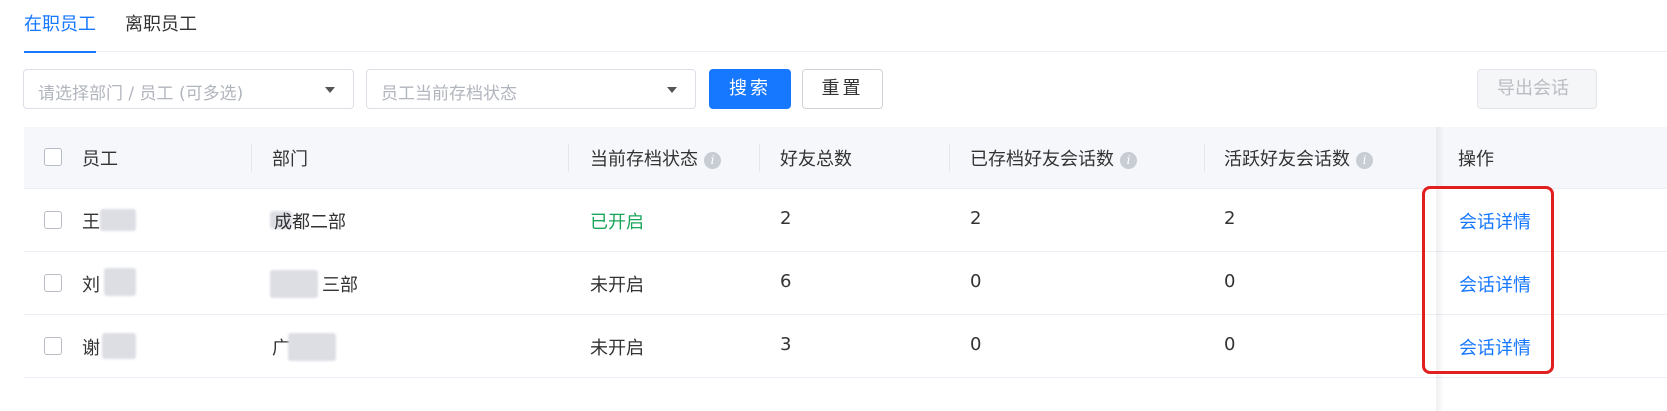  Describe the element at coordinates (161, 23) in the screenshot. I see `tab-resigned-employees: 离职员工` at that location.